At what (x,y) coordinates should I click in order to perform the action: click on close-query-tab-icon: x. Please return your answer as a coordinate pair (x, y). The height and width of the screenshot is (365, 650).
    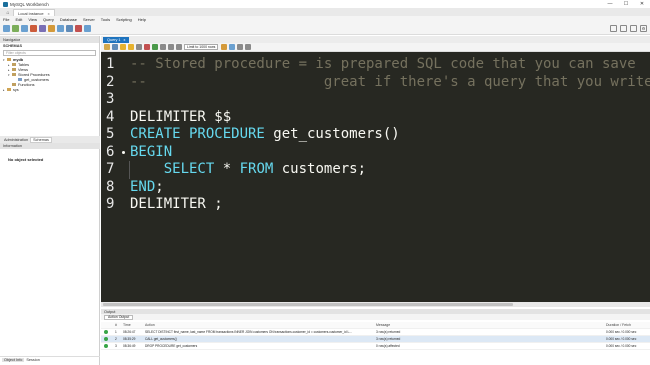
    Looking at the image, I should click on (125, 40).